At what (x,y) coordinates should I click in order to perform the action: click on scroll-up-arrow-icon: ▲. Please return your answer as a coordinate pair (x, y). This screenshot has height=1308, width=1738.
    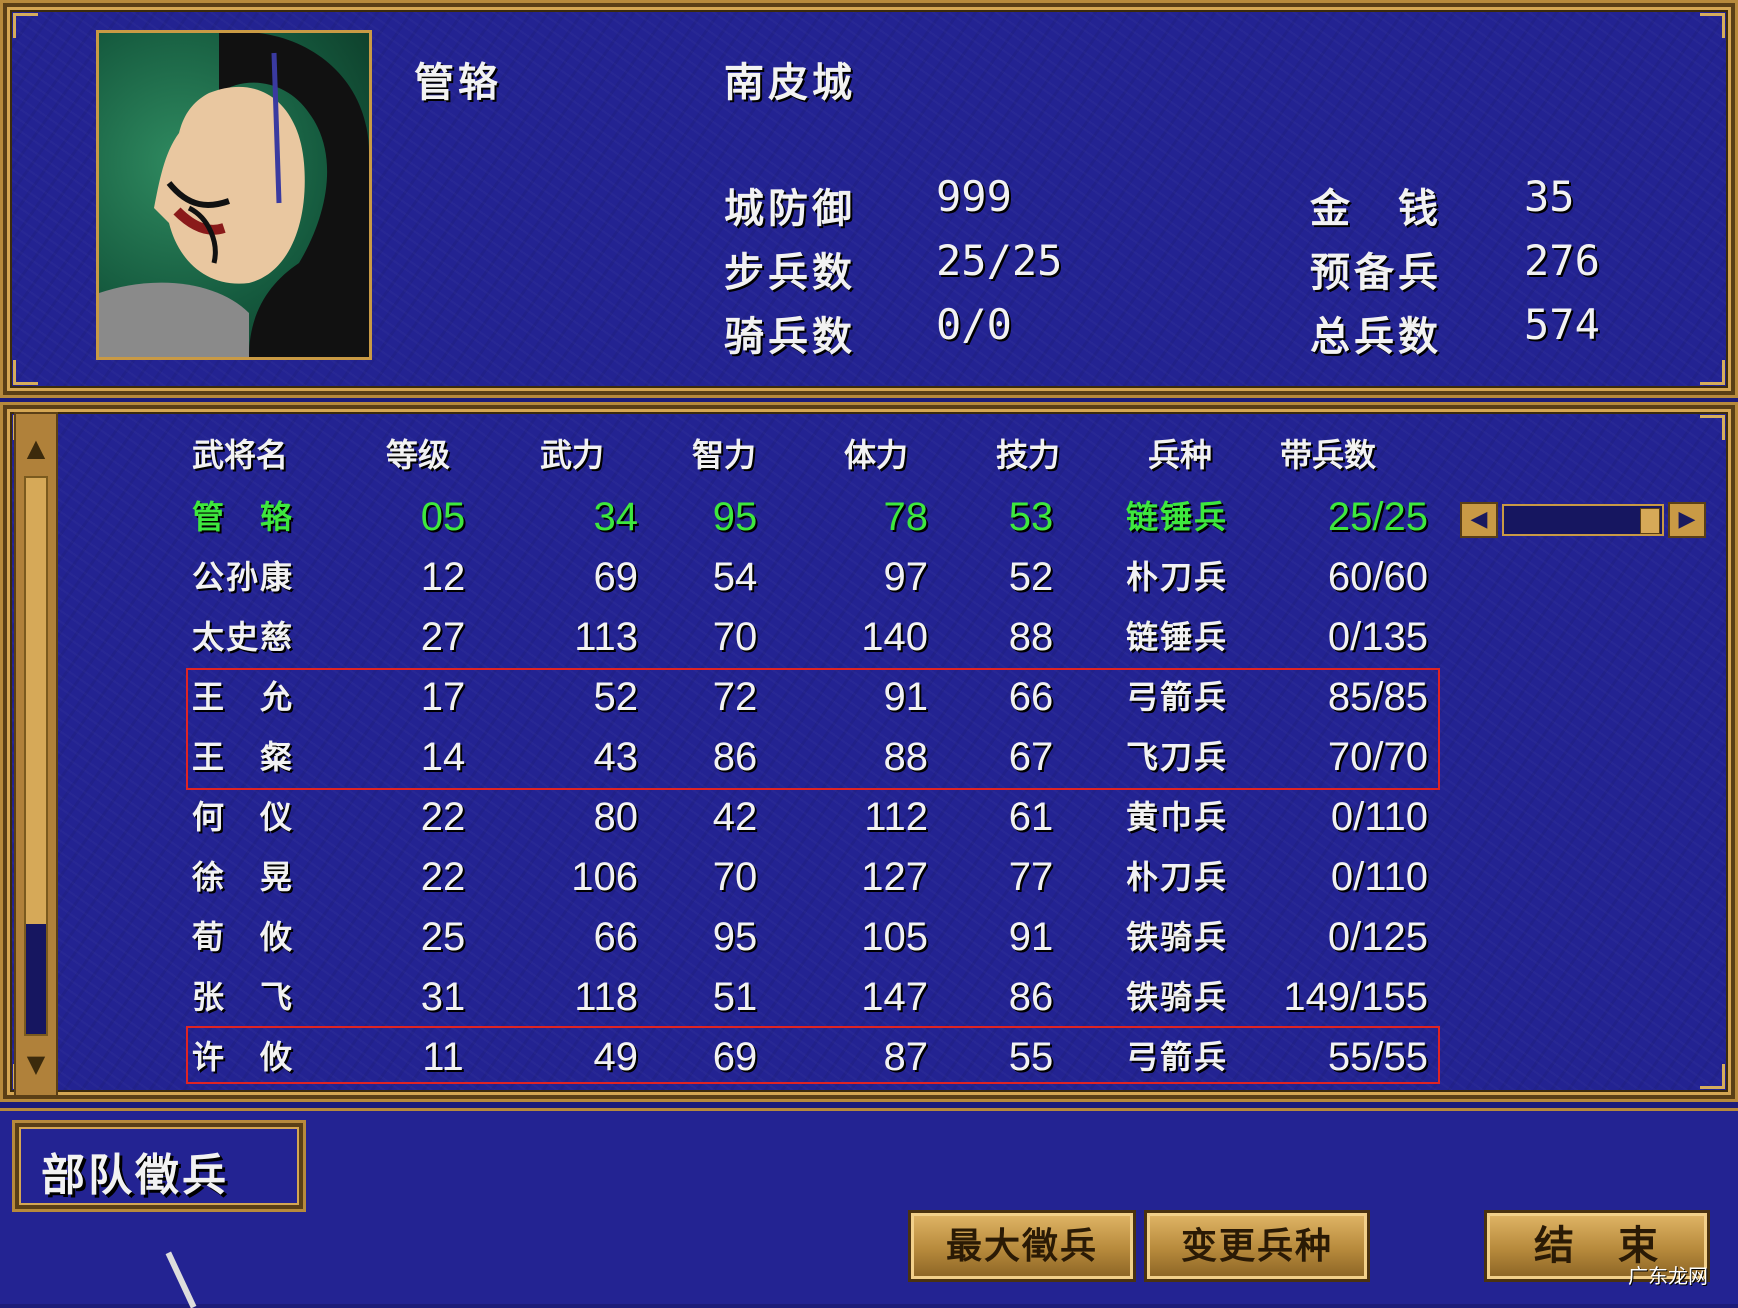
    Looking at the image, I should click on (36, 448).